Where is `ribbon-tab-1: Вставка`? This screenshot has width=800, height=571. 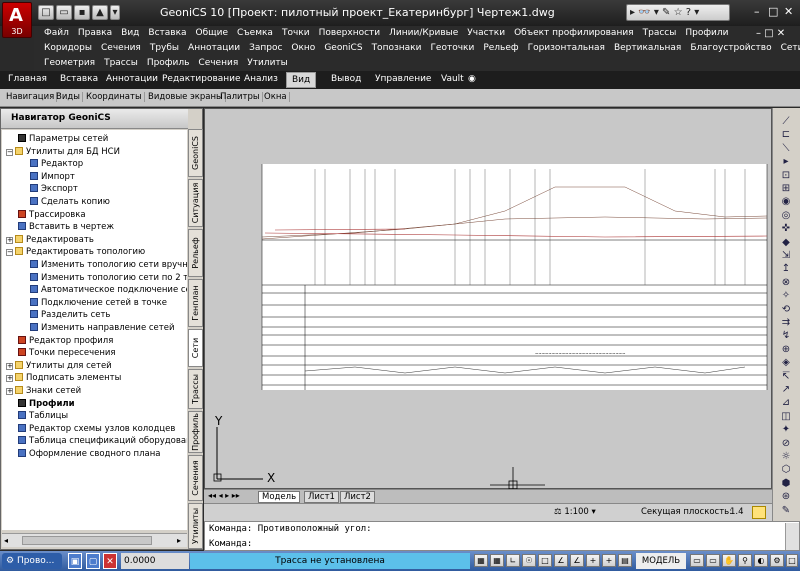
ribbon-tab-1: Вставка is located at coordinates (79, 79).